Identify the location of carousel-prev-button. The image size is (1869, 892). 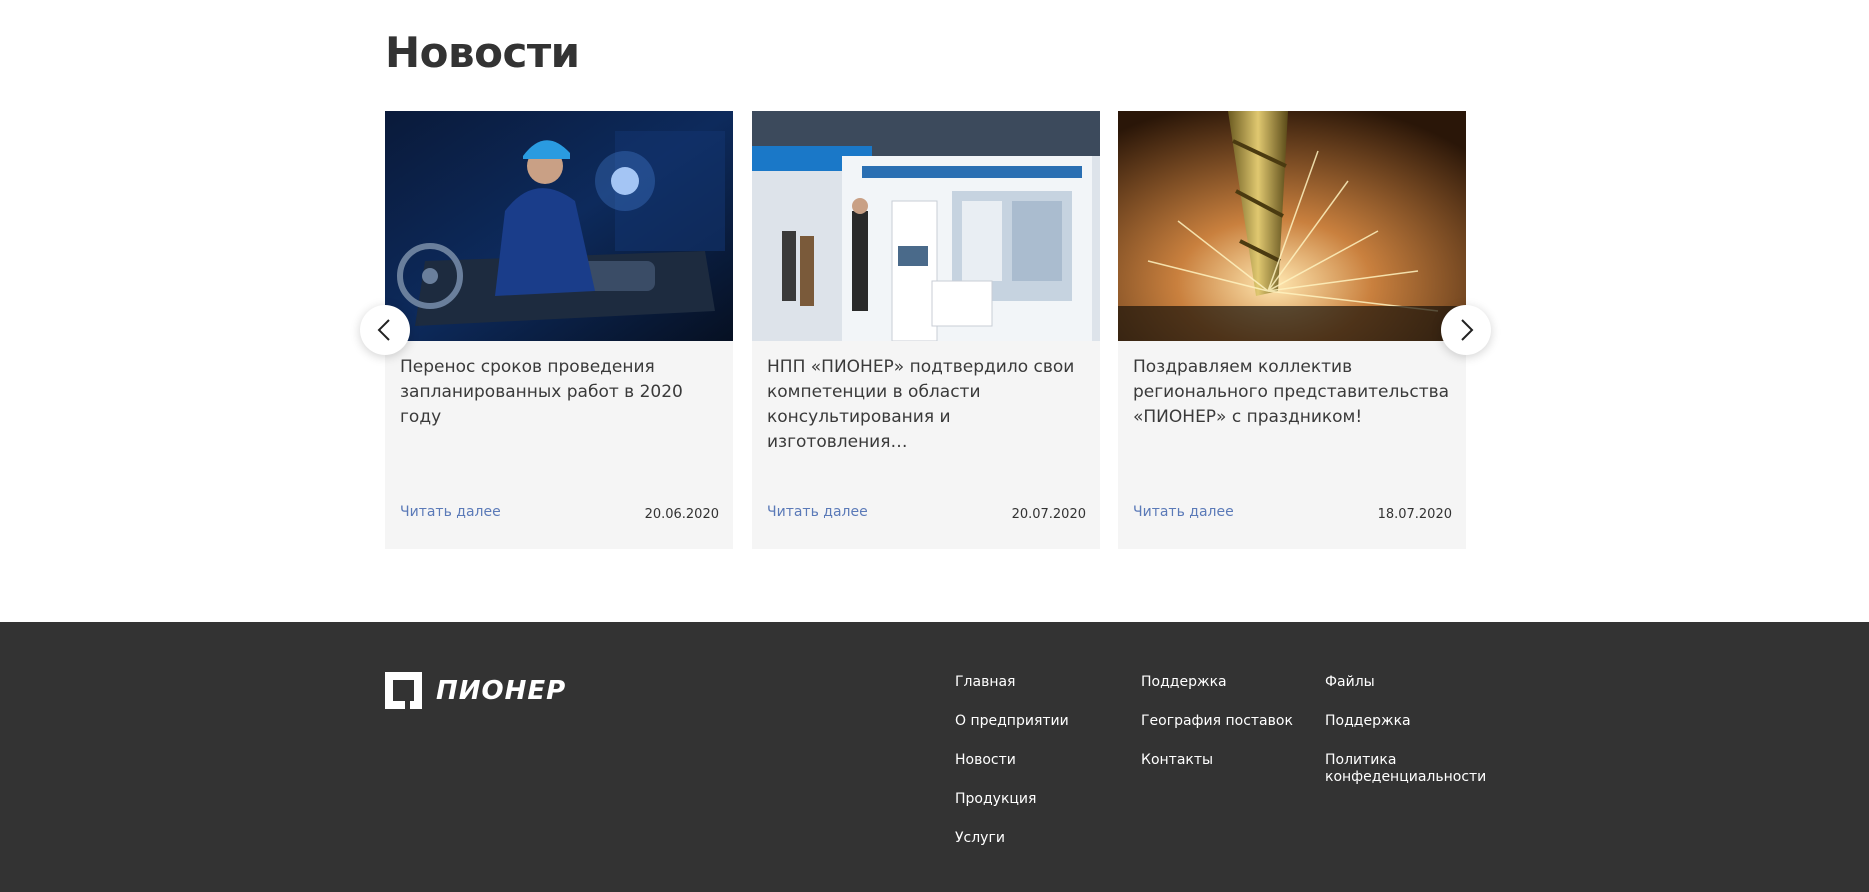
(385, 330).